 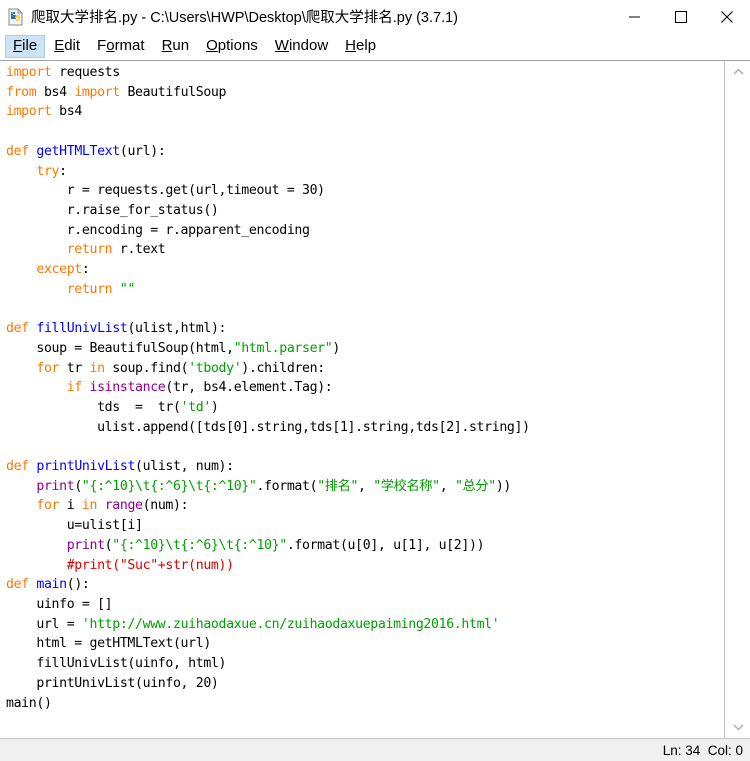 I want to click on maximize-icon, so click(x=681, y=16).